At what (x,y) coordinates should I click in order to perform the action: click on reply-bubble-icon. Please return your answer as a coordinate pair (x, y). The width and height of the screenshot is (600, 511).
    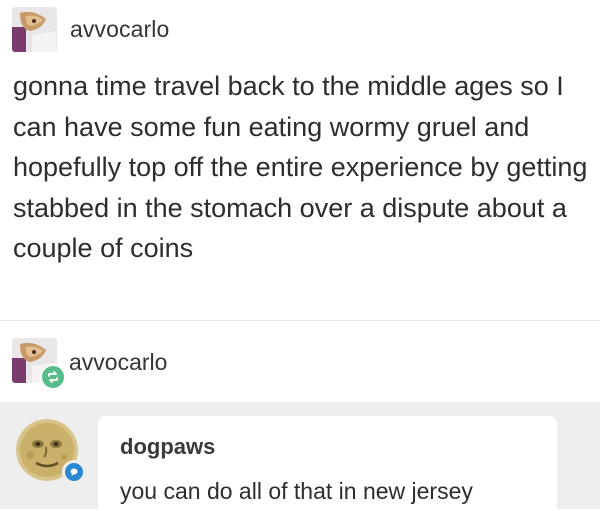
    Looking at the image, I should click on (74, 472).